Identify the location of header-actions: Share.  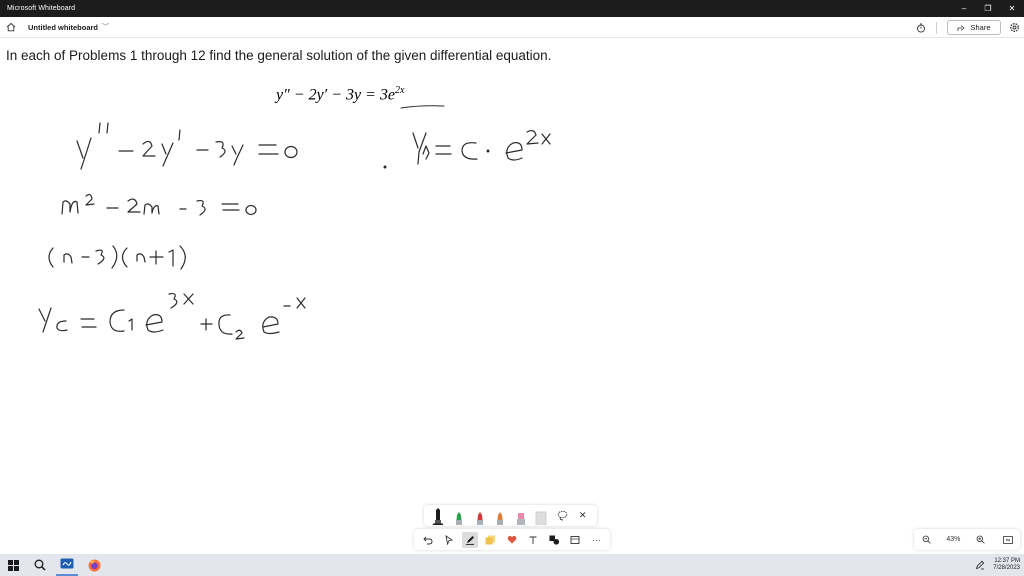
(969, 27).